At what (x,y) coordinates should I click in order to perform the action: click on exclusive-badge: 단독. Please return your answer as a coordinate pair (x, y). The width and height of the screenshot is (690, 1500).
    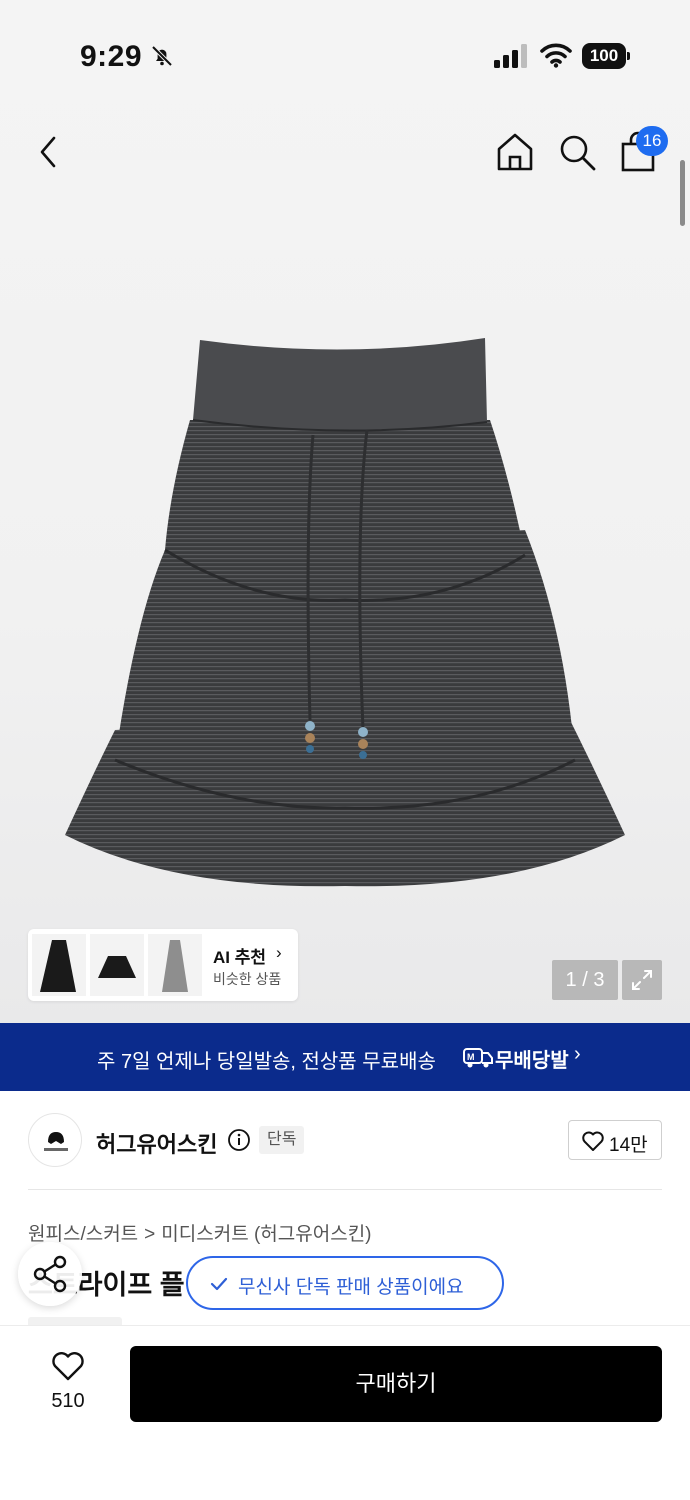
    Looking at the image, I should click on (282, 1140).